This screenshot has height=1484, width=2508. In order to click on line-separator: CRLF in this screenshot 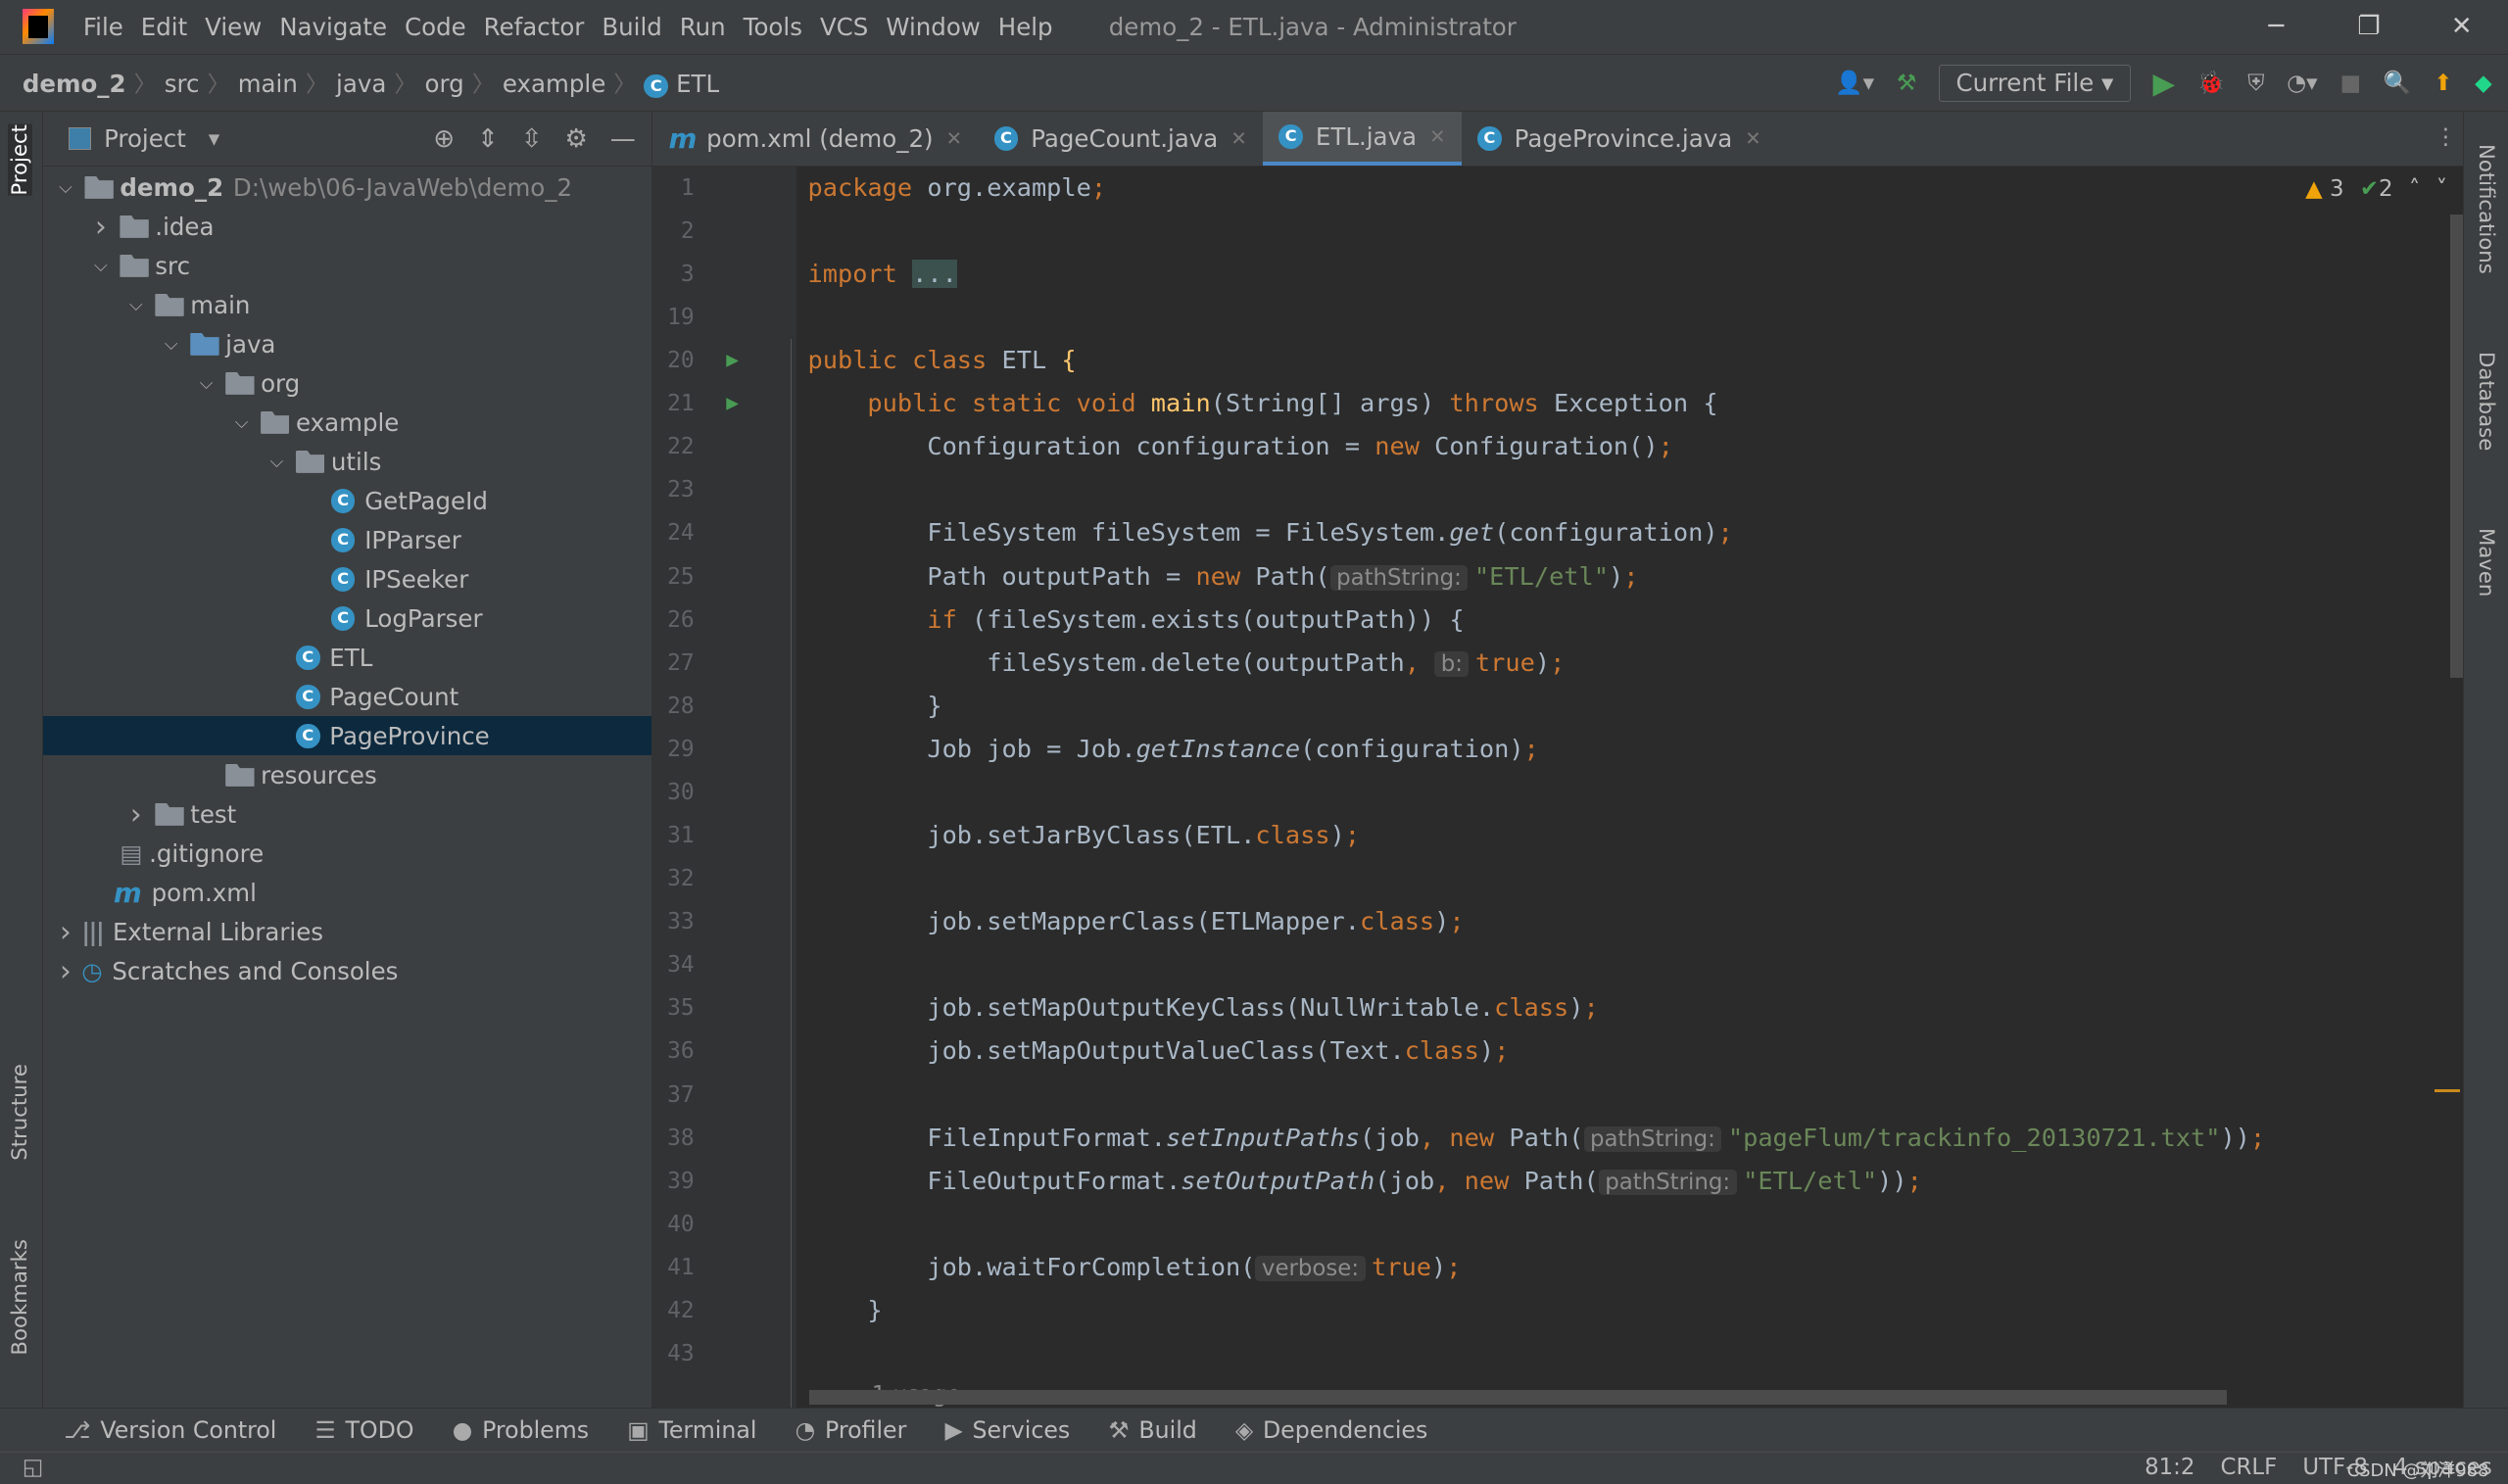, I will do `click(2249, 1467)`.